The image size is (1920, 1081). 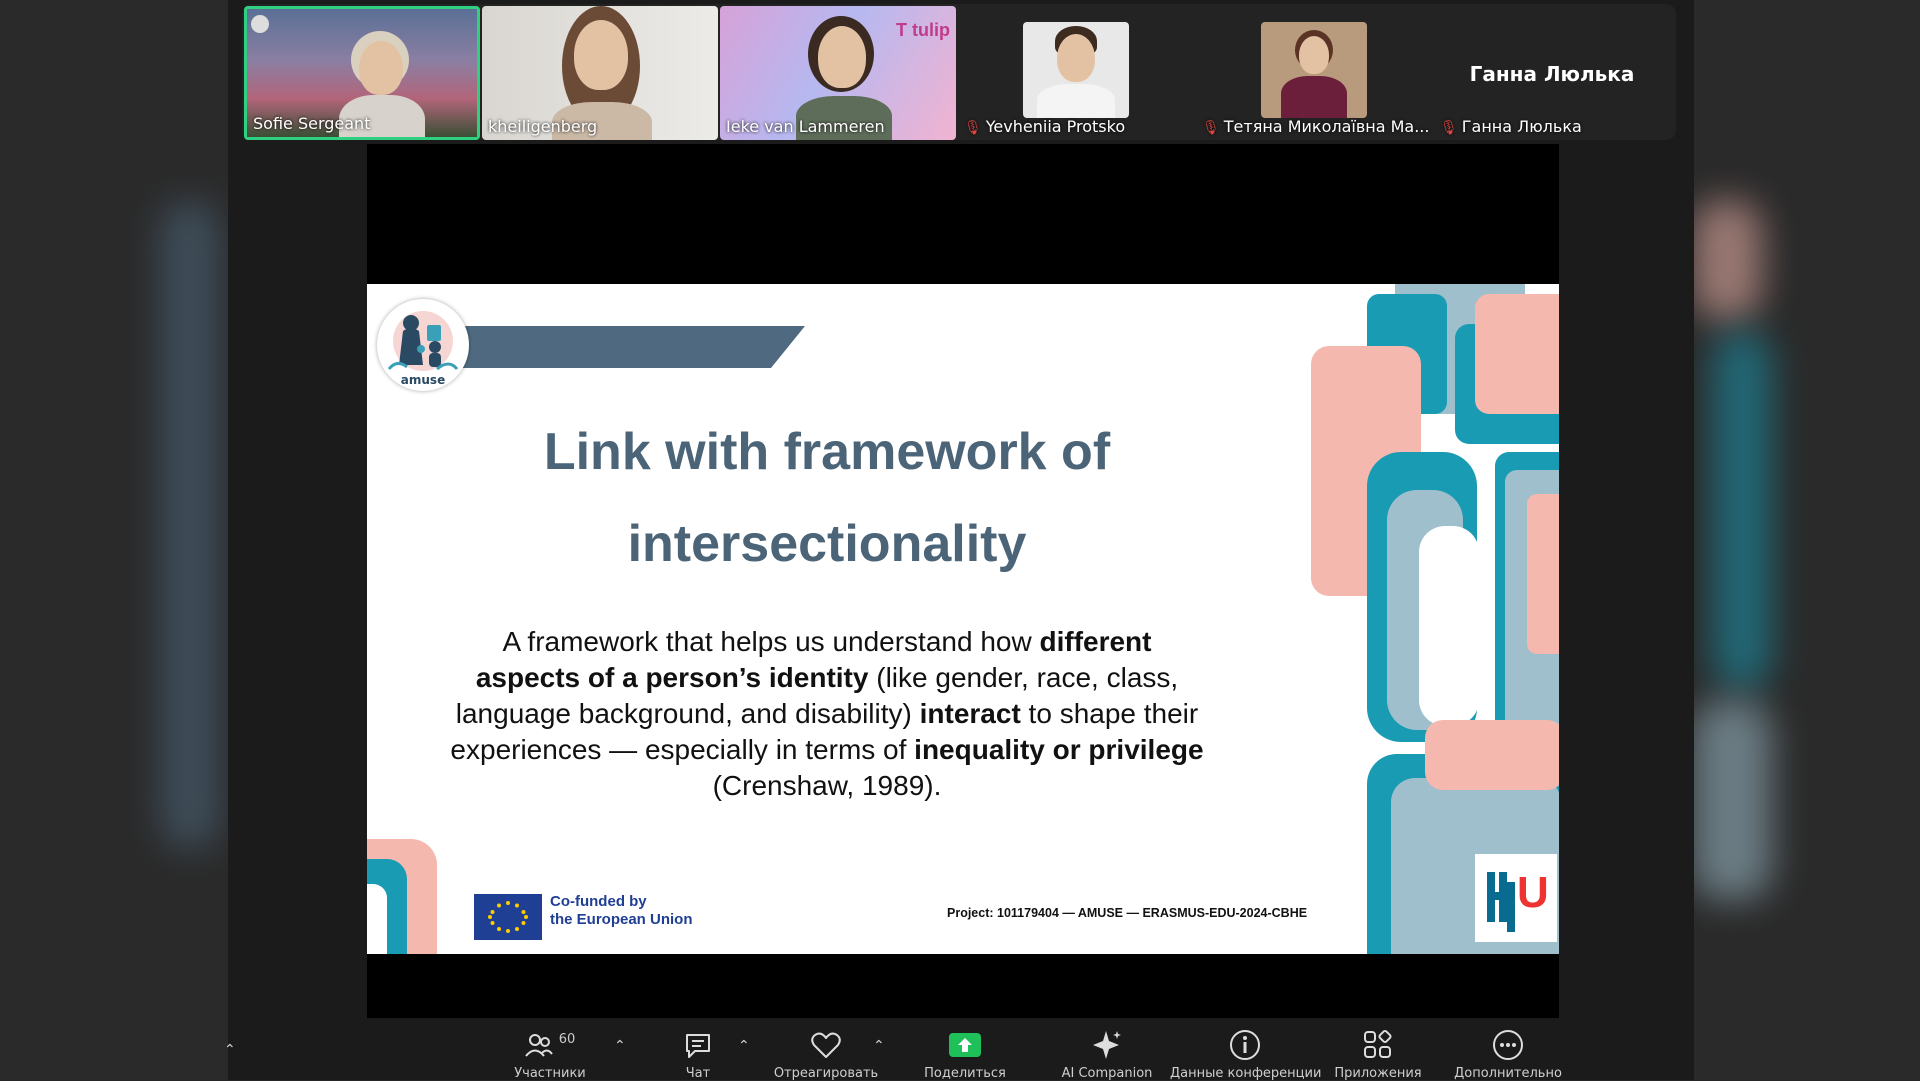 What do you see at coordinates (771, 641) in the screenshot?
I see `slide-body-run: A framework that helps us understand how` at bounding box center [771, 641].